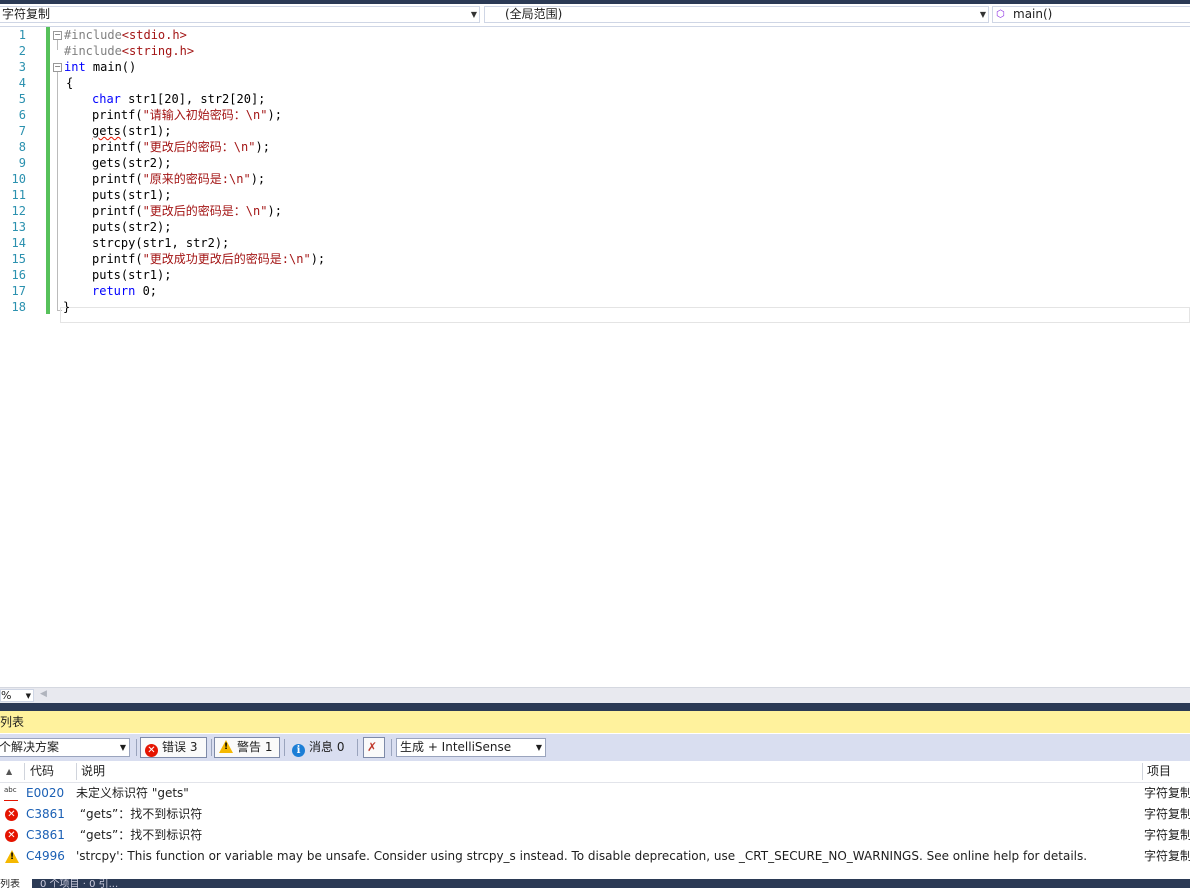  I want to click on code-line: gets(str2);, so click(132, 163).